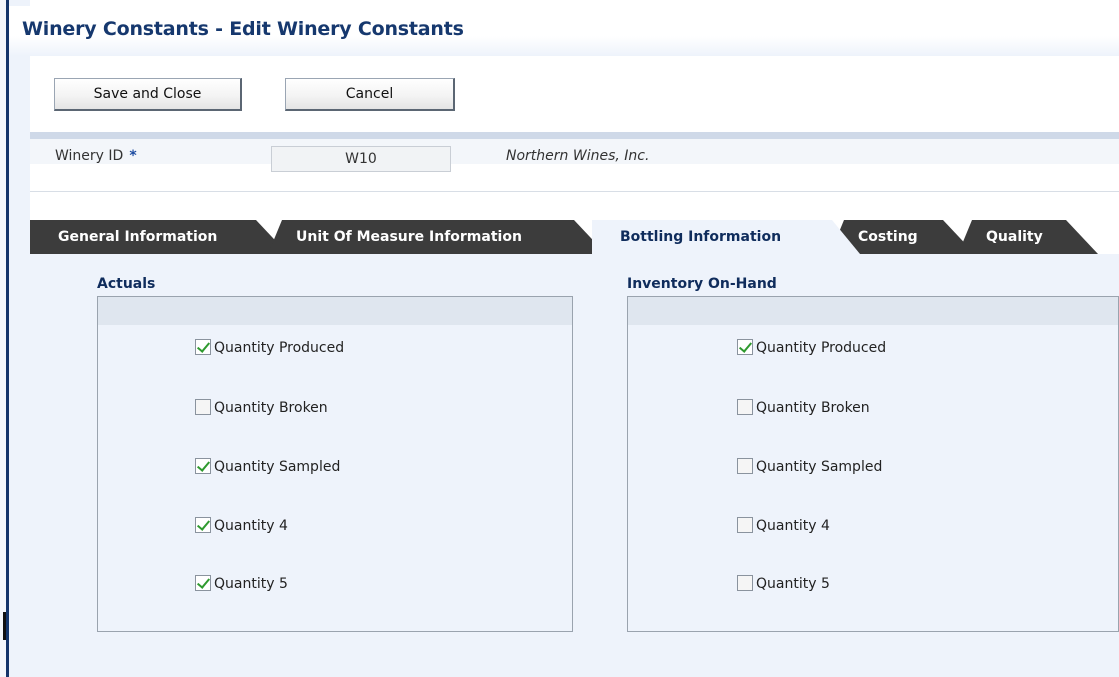 The width and height of the screenshot is (1119, 677). Describe the element at coordinates (437, 237) in the screenshot. I see `tab-unit-of-measure-information: Unit Of Measure Information` at that location.